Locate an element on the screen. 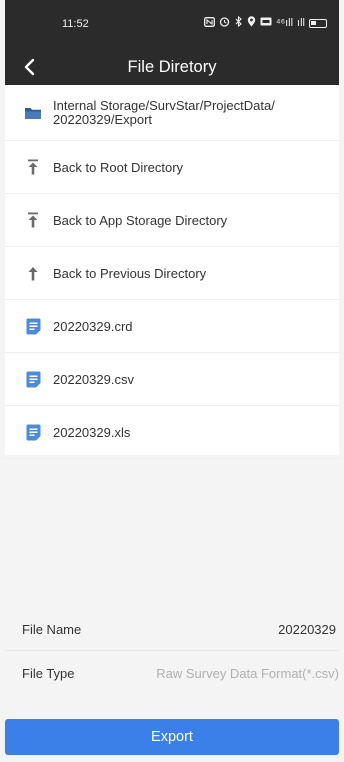 The image size is (344, 762). back-to-app-storage-item: Back to App Storage Directory is located at coordinates (172, 220).